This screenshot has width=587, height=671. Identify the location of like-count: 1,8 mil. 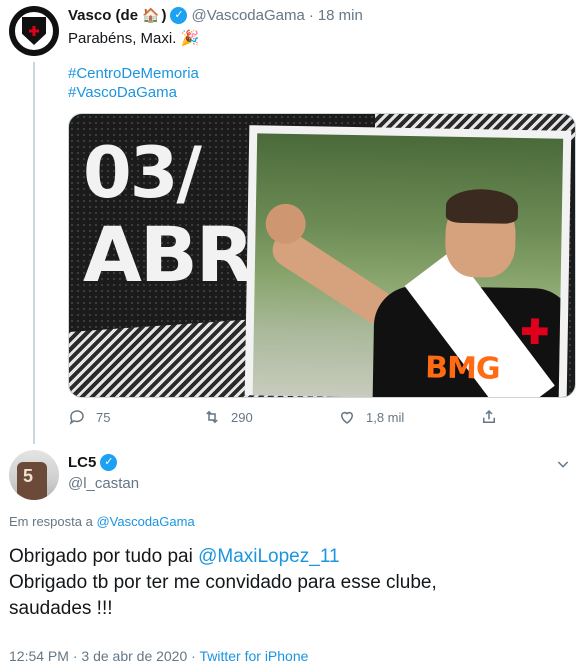
(385, 417).